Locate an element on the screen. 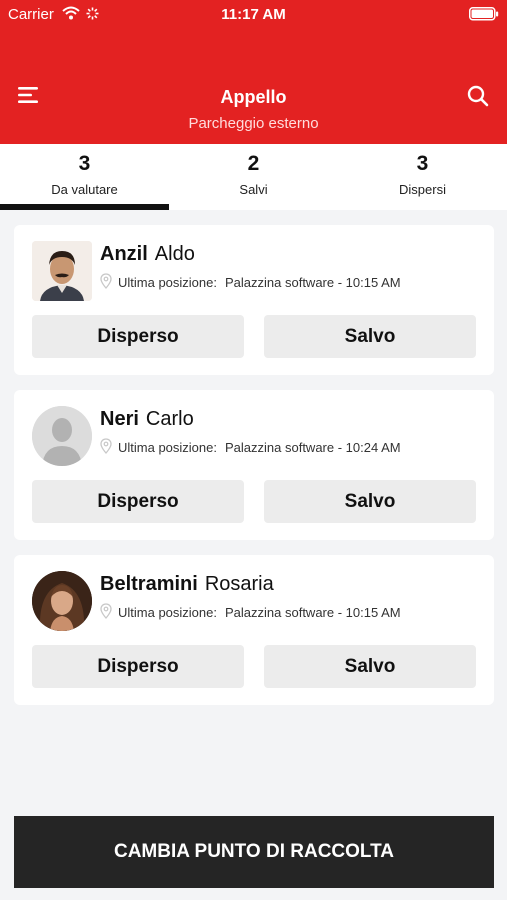 The image size is (507, 900). person-name: Neri Carlo is located at coordinates (147, 419).